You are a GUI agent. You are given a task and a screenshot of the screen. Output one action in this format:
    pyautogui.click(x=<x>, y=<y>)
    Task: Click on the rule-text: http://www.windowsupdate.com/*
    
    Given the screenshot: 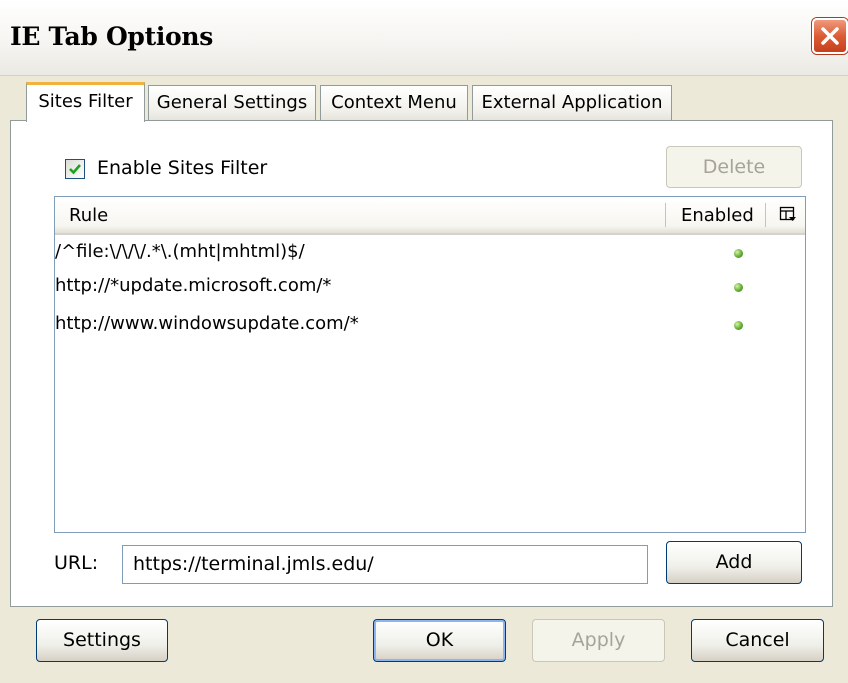 What is the action you would take?
    pyautogui.click(x=207, y=323)
    